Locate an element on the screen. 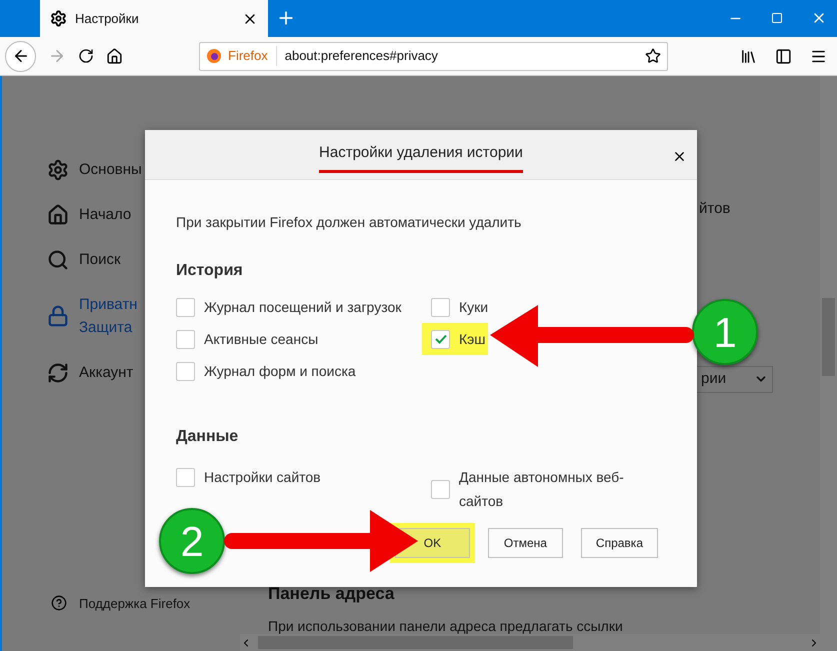  page-paragraph: При использовании панели адреса предлагать ссылки is located at coordinates (446, 626).